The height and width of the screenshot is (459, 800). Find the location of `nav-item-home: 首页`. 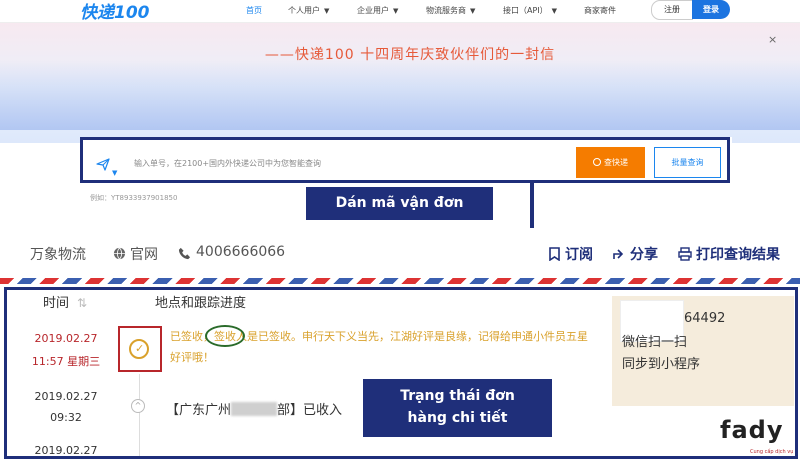

nav-item-home: 首页 is located at coordinates (254, 10).